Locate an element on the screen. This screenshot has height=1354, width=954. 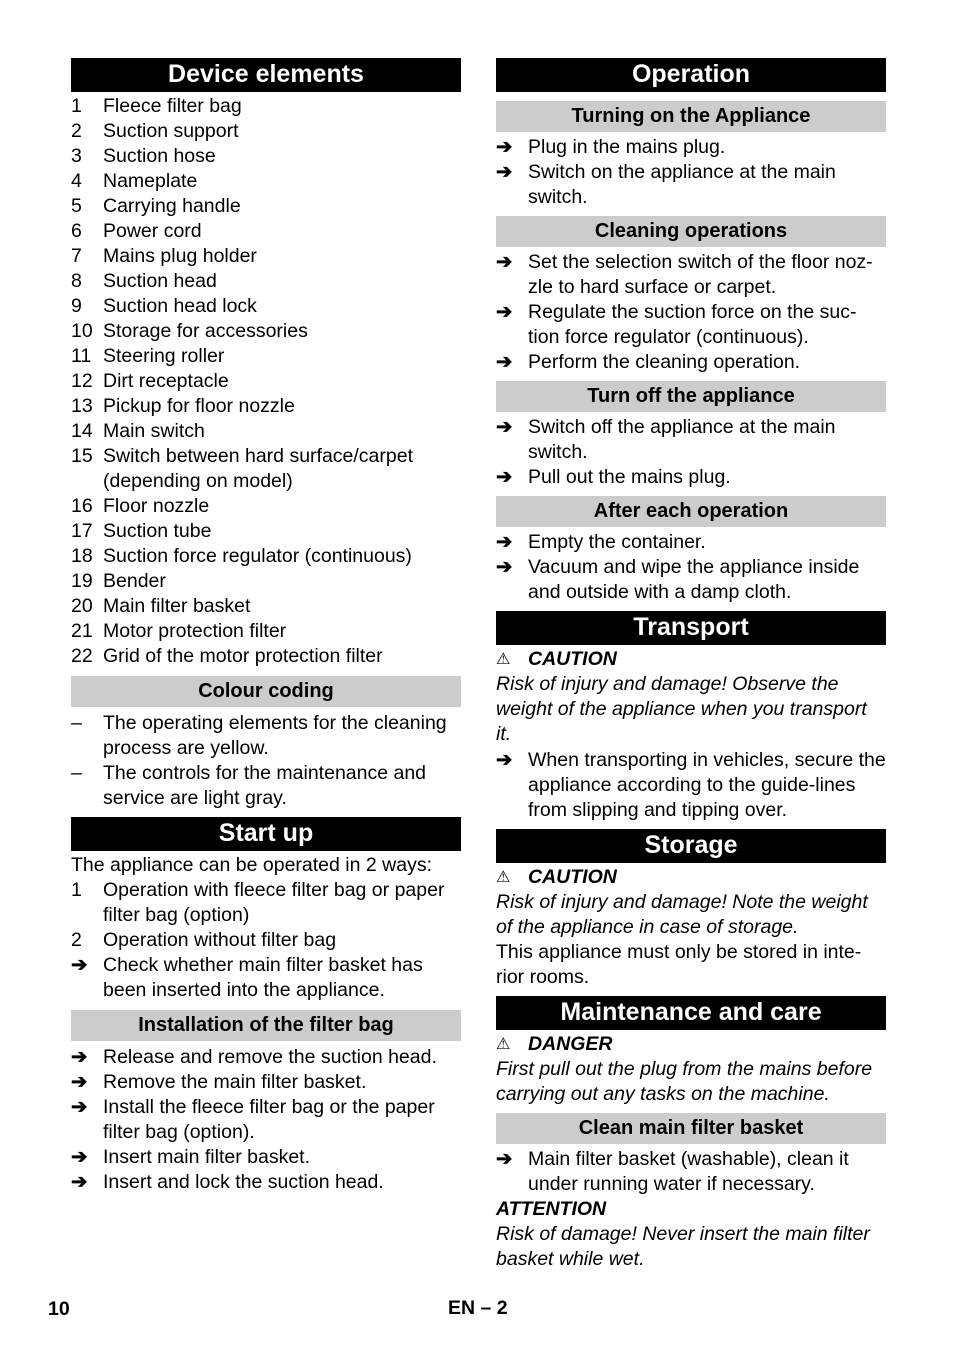
device-element-item: 10 Storage for accessories is located at coordinates (266, 331).